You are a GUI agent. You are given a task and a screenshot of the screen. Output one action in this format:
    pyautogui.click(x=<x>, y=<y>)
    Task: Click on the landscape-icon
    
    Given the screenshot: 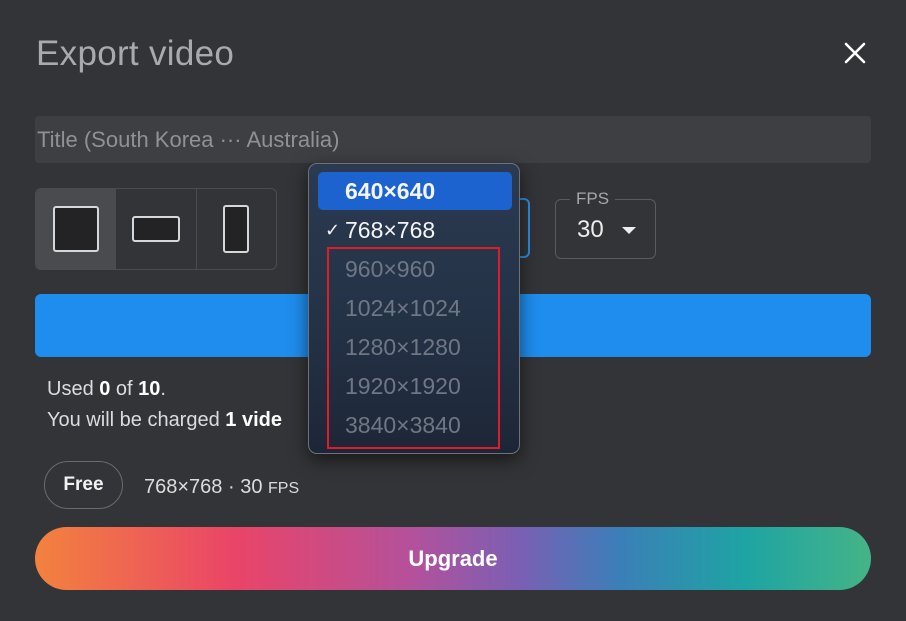 What is the action you would take?
    pyautogui.click(x=155, y=229)
    